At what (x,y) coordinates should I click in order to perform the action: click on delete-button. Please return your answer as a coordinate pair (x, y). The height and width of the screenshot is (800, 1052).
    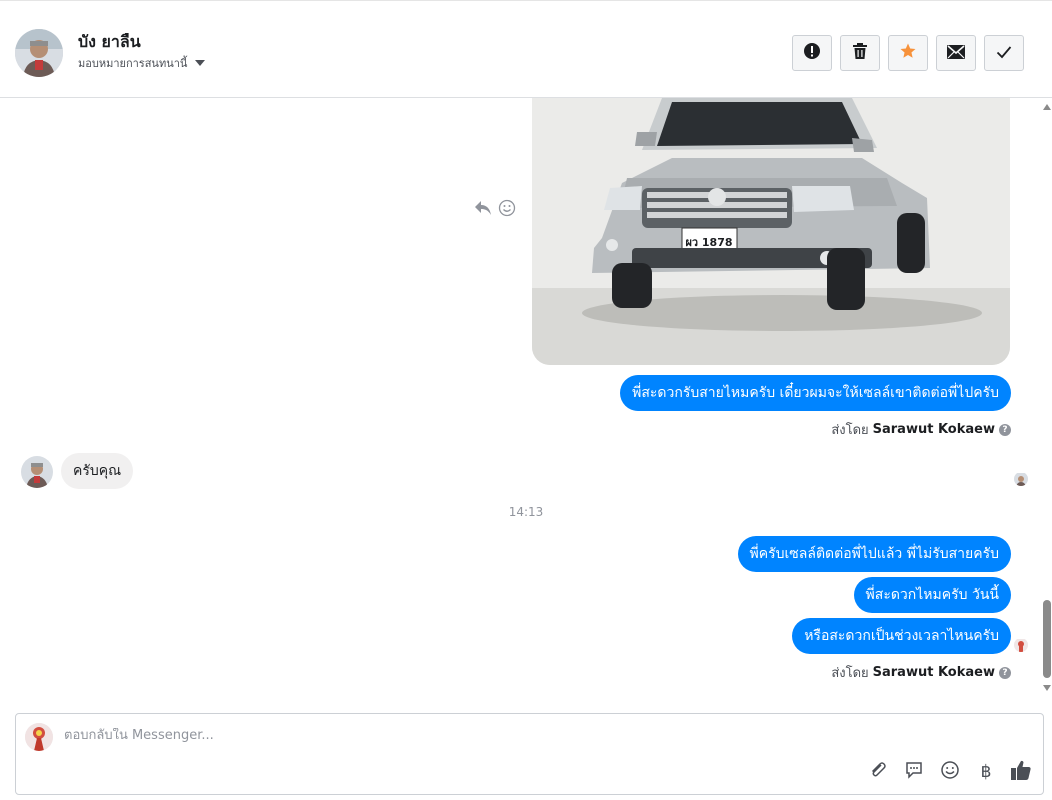
    Looking at the image, I should click on (860, 53).